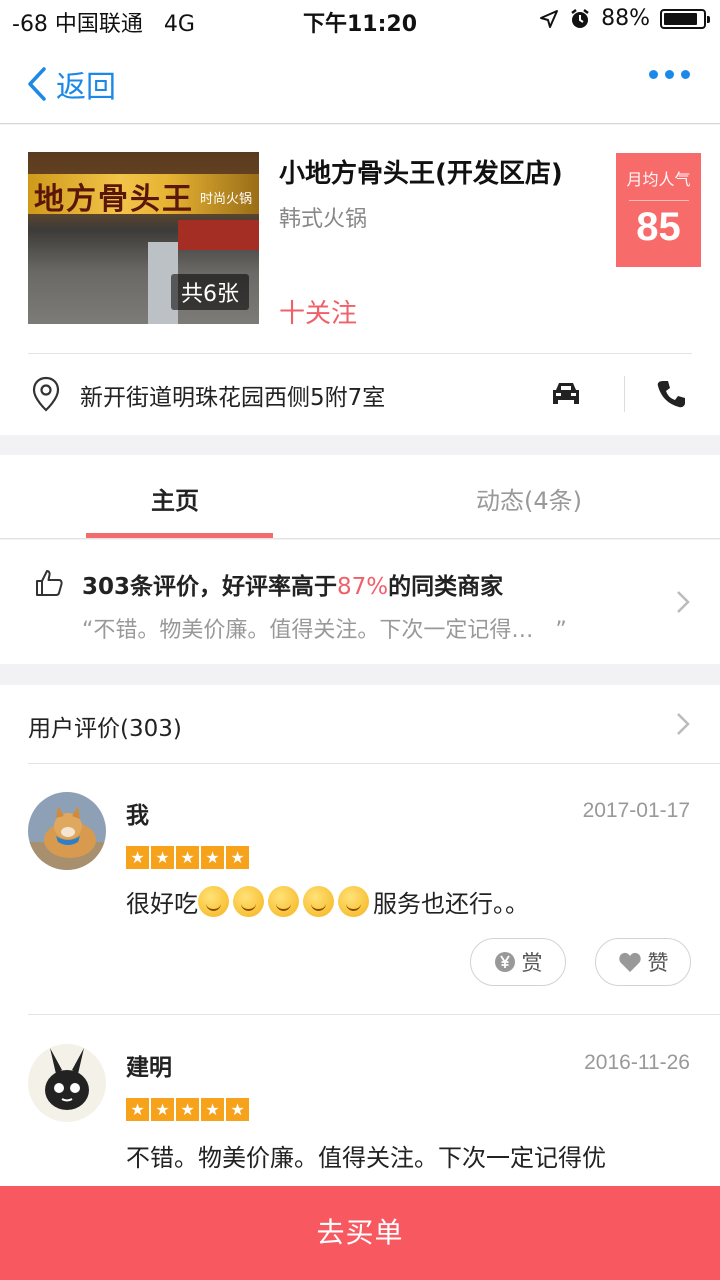 The image size is (720, 1280). What do you see at coordinates (143, 238) in the screenshot?
I see `shop-photo: 地方骨头王 时尚火锅 共6张` at bounding box center [143, 238].